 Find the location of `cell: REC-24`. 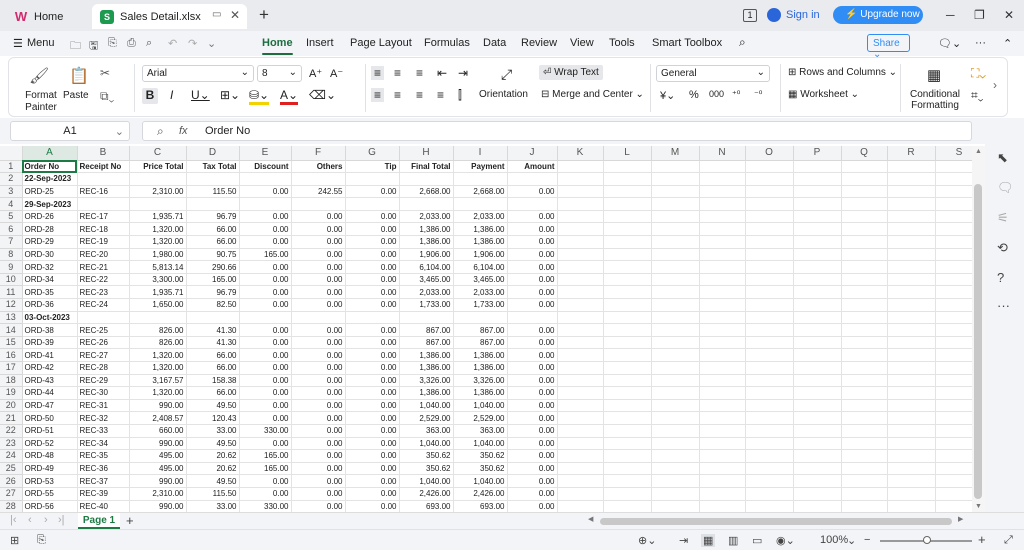

cell: REC-24 is located at coordinates (103, 305).